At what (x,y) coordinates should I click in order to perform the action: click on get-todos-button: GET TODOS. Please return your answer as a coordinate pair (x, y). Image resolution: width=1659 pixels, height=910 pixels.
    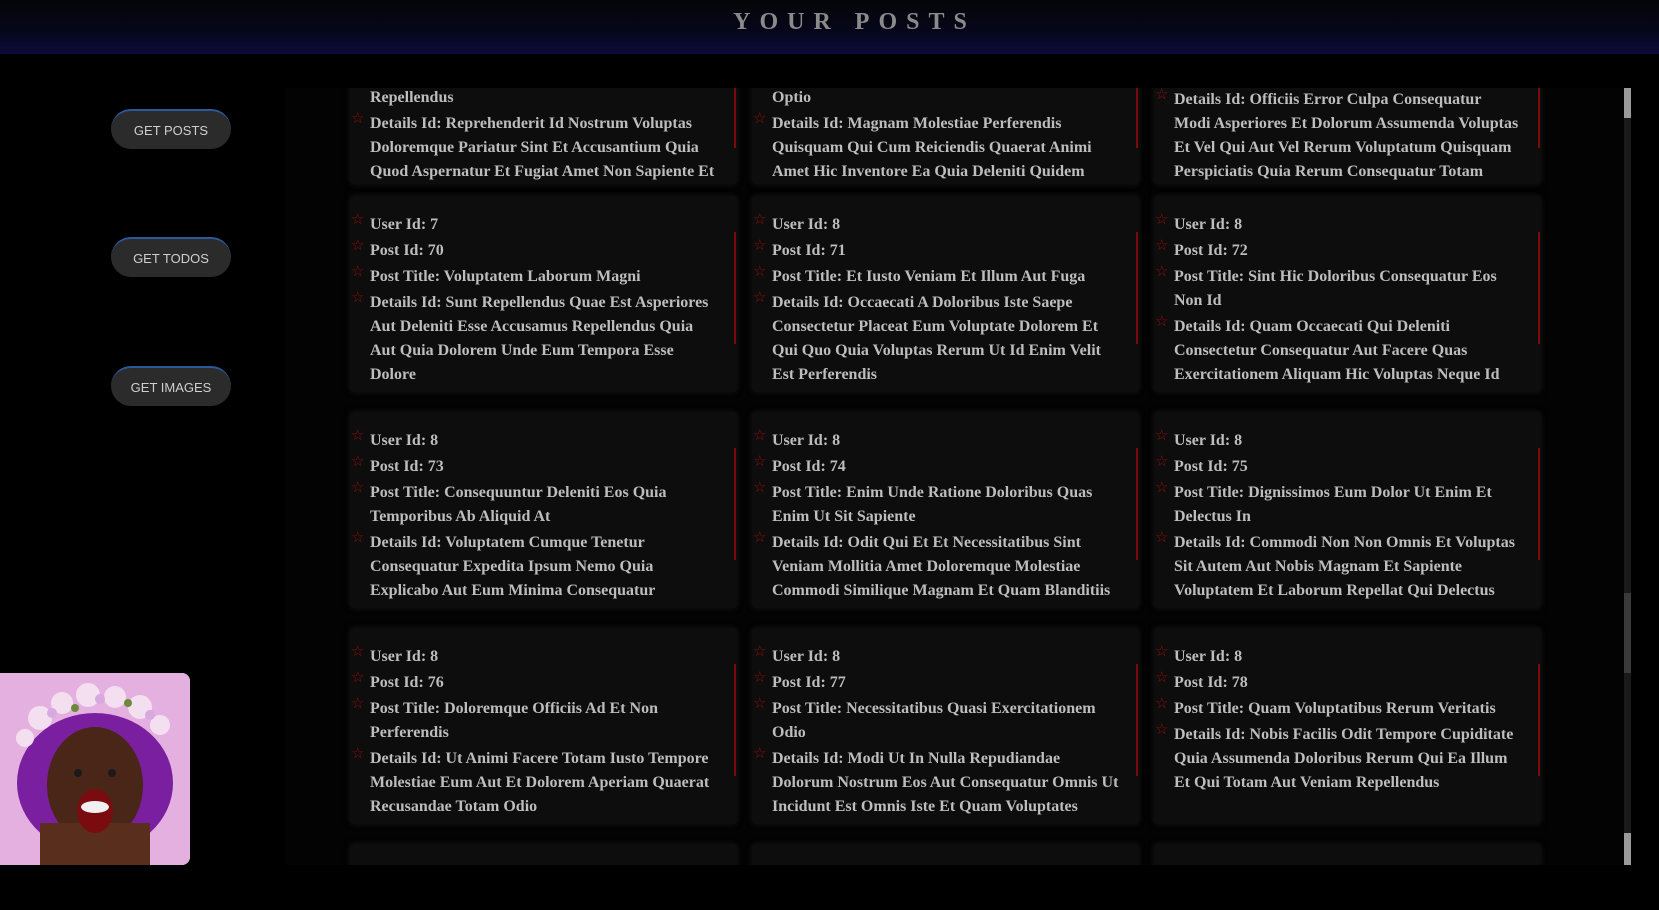
    Looking at the image, I should click on (171, 257).